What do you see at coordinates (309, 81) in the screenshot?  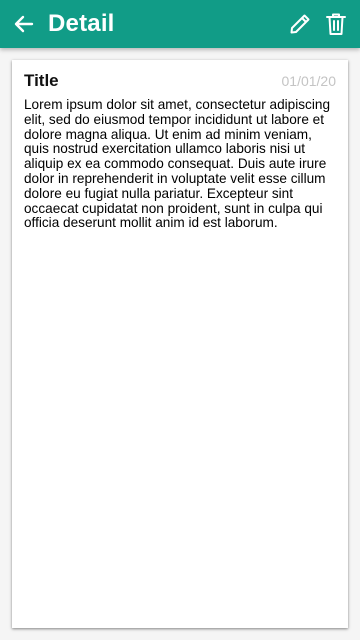 I see `note-date: 01/01/20` at bounding box center [309, 81].